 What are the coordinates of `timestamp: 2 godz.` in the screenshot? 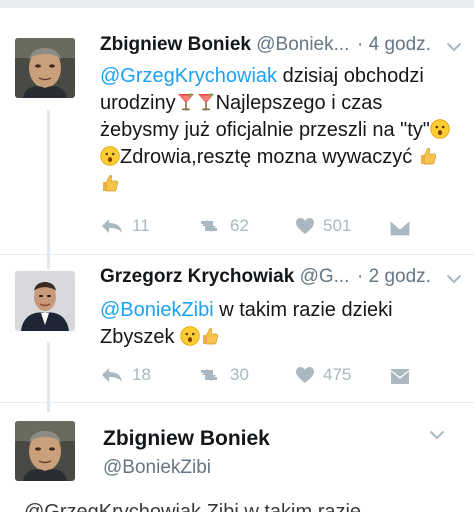 It's located at (400, 276).